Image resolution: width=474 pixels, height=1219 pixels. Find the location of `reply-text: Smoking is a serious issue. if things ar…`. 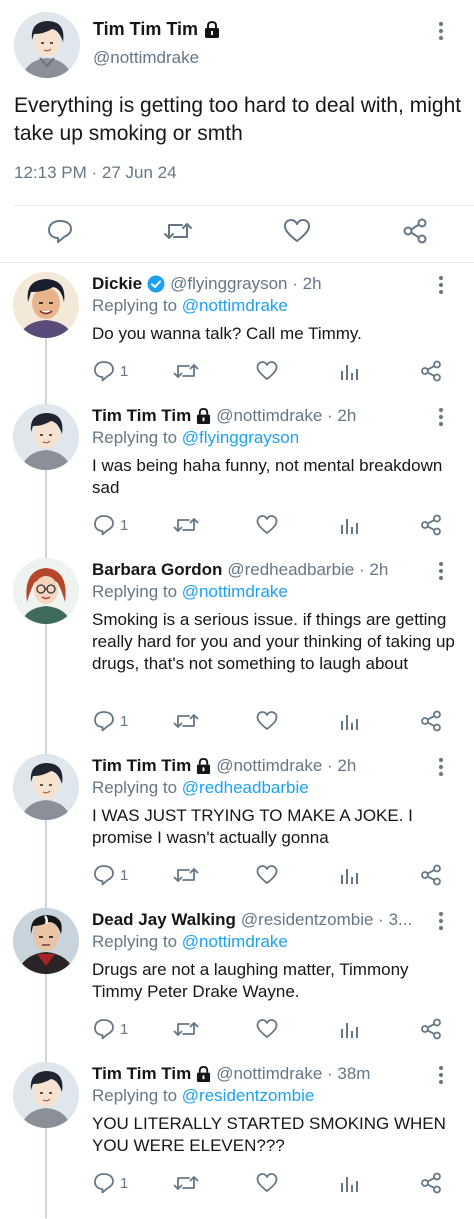

reply-text: Smoking is a serious issue. if things ar… is located at coordinates (273, 641).